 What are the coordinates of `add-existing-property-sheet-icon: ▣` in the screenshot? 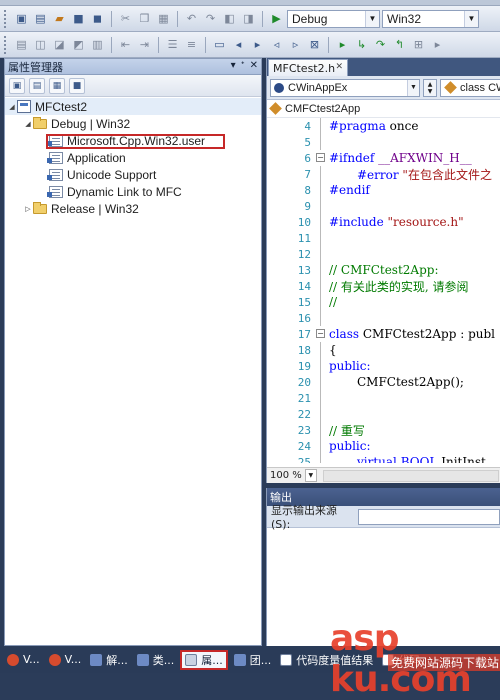 It's located at (17, 85).